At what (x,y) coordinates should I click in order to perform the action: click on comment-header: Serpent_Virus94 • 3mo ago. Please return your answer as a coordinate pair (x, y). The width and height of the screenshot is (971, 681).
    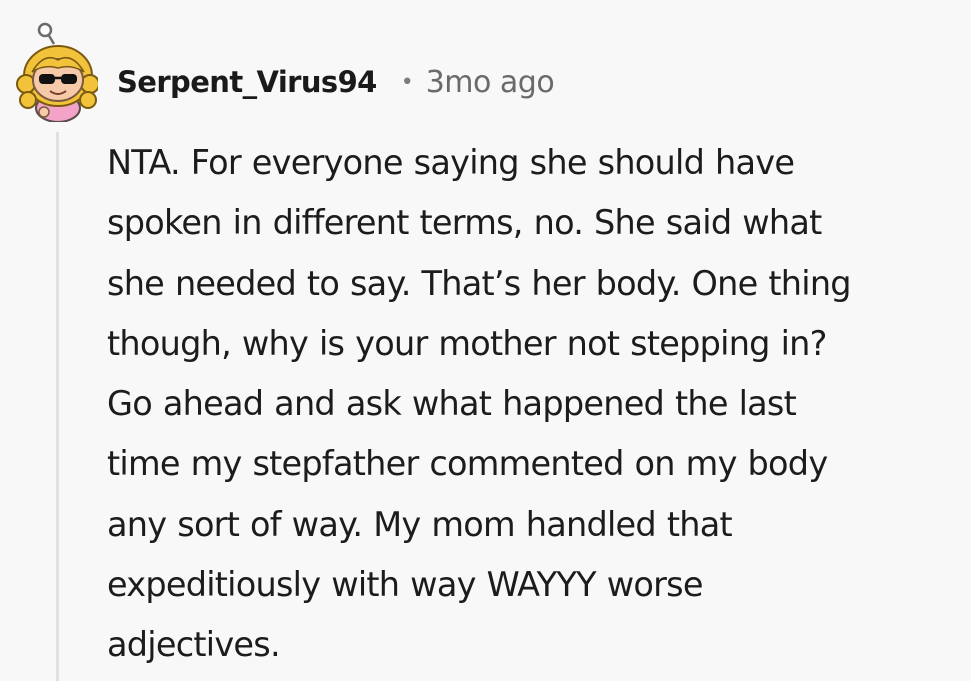
    Looking at the image, I should click on (336, 82).